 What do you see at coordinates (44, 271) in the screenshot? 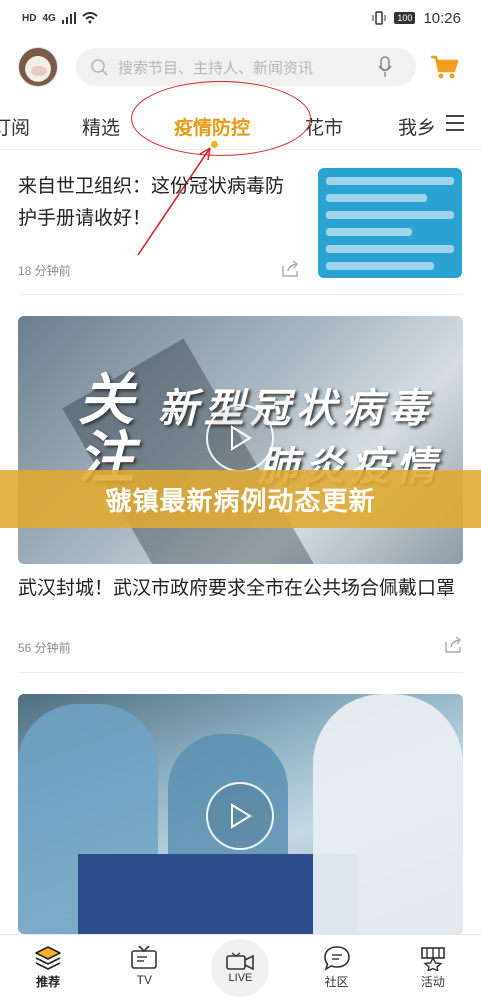
I see `article-time: 18 分钟前` at bounding box center [44, 271].